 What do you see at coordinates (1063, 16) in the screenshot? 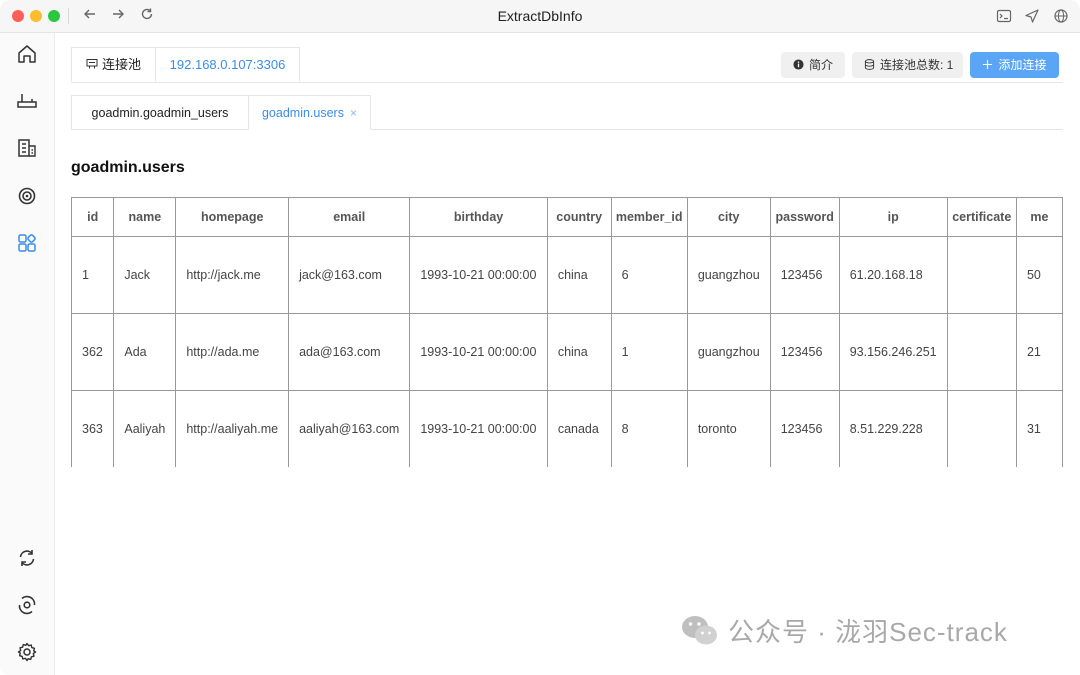
I see `globe-icon` at bounding box center [1063, 16].